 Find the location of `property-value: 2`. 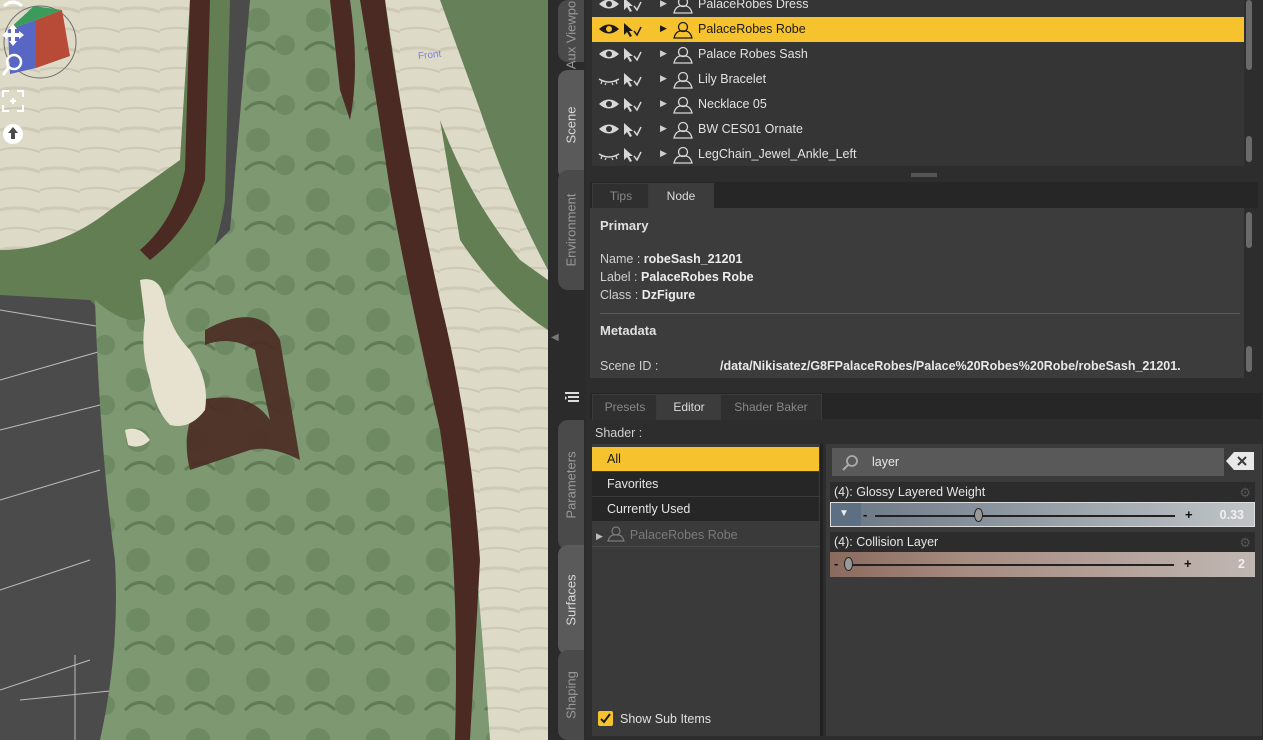

property-value: 2 is located at coordinates (1241, 564).